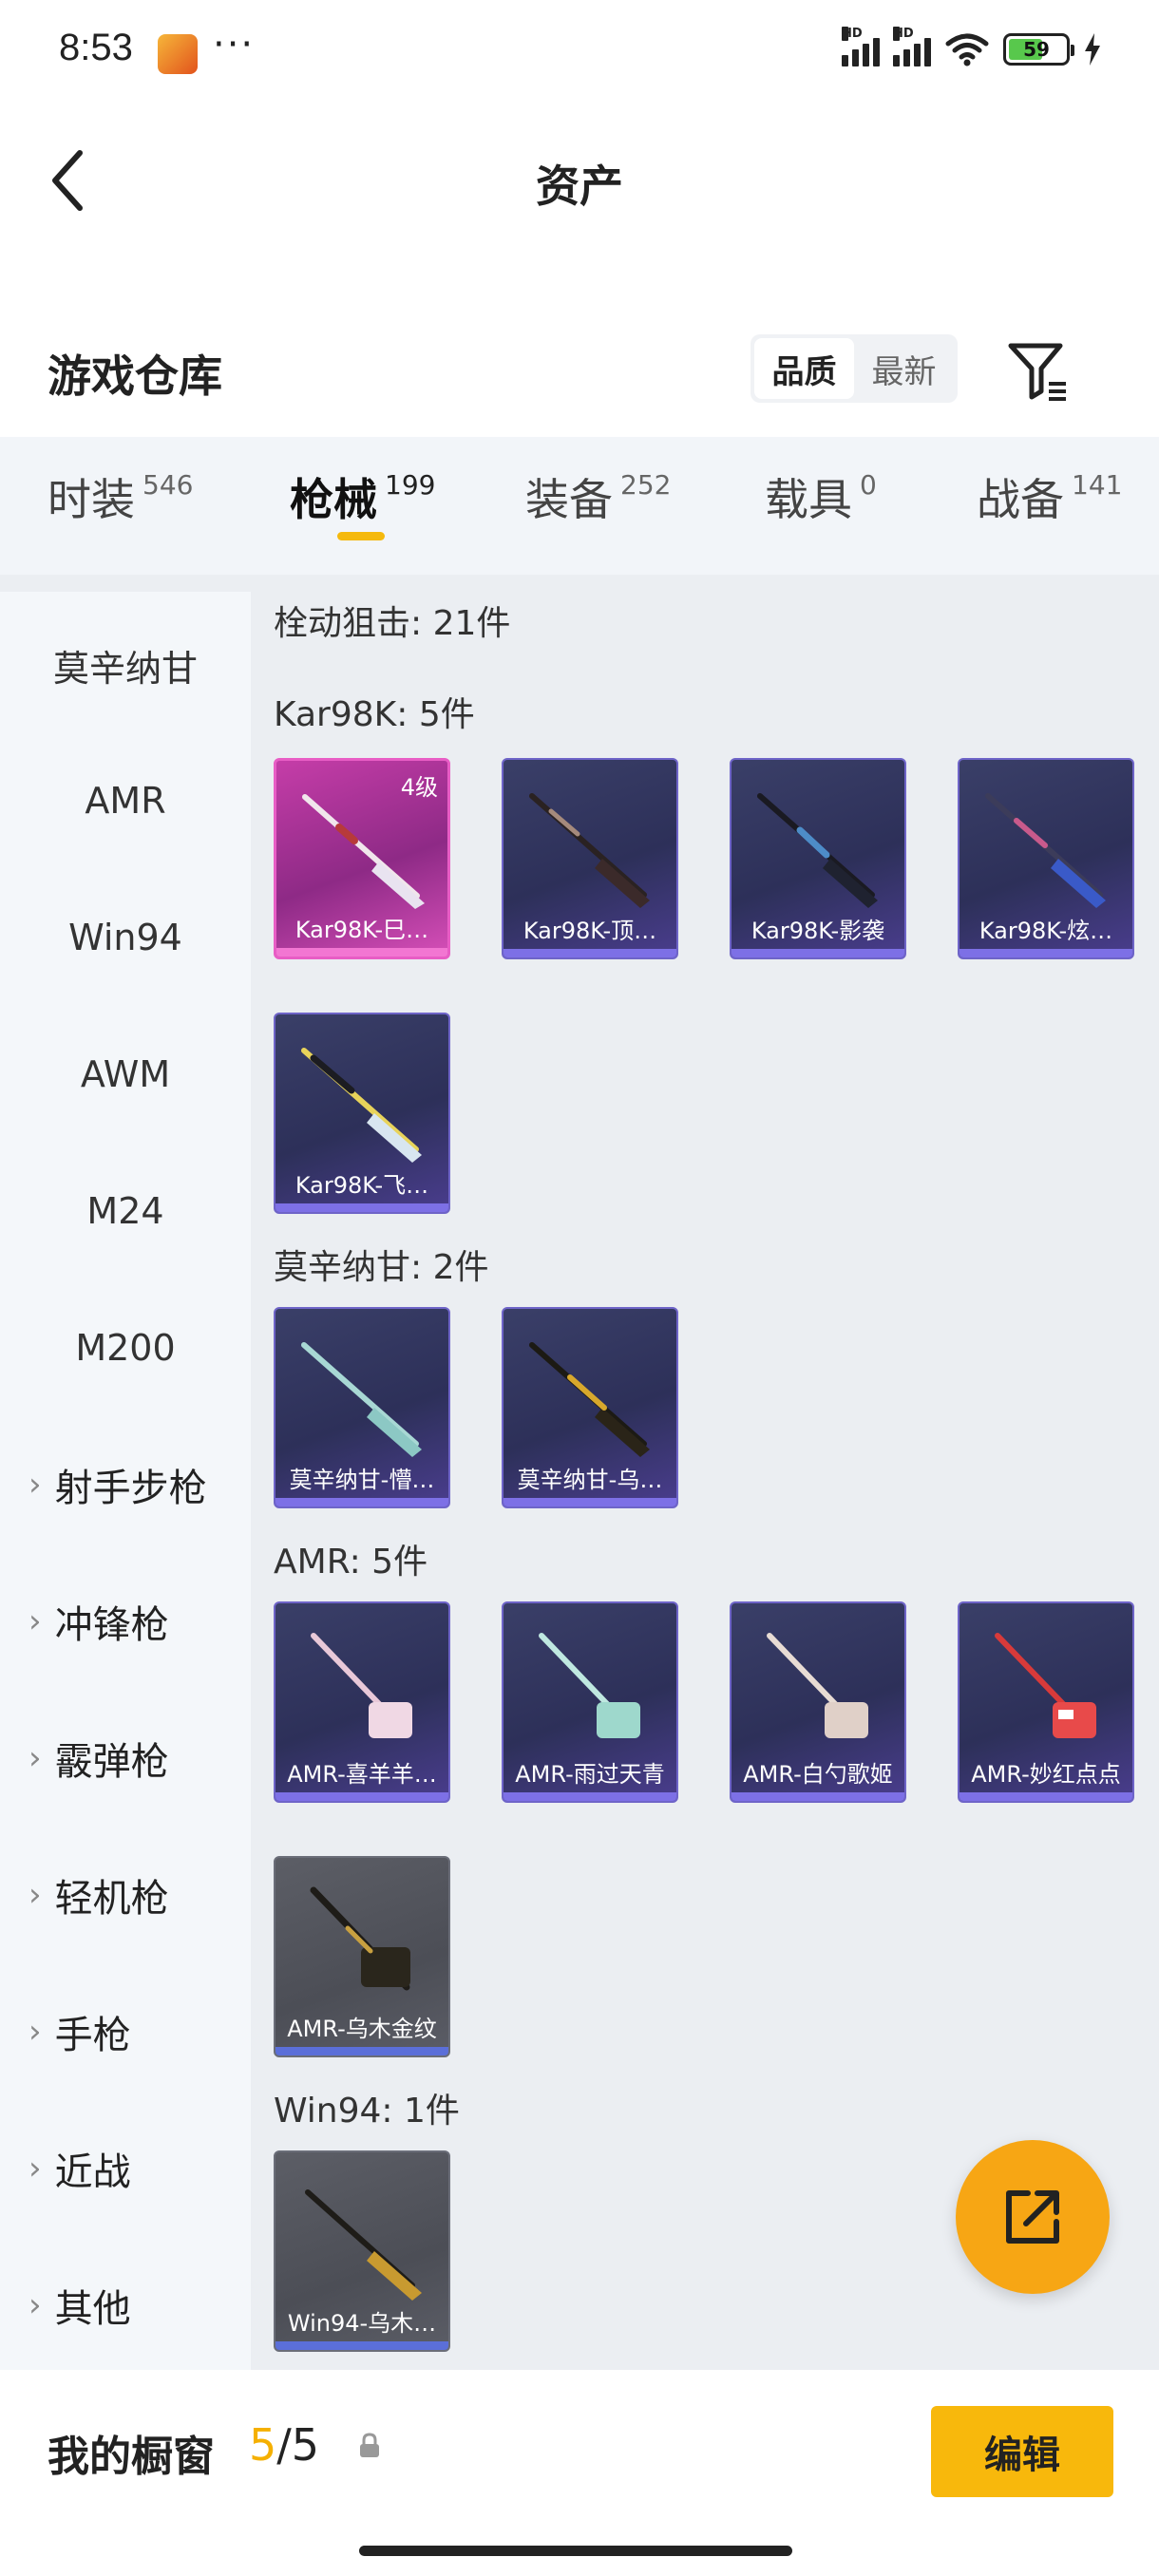 Image resolution: width=1159 pixels, height=2576 pixels. I want to click on sidebar-item-win94: Win94, so click(125, 937).